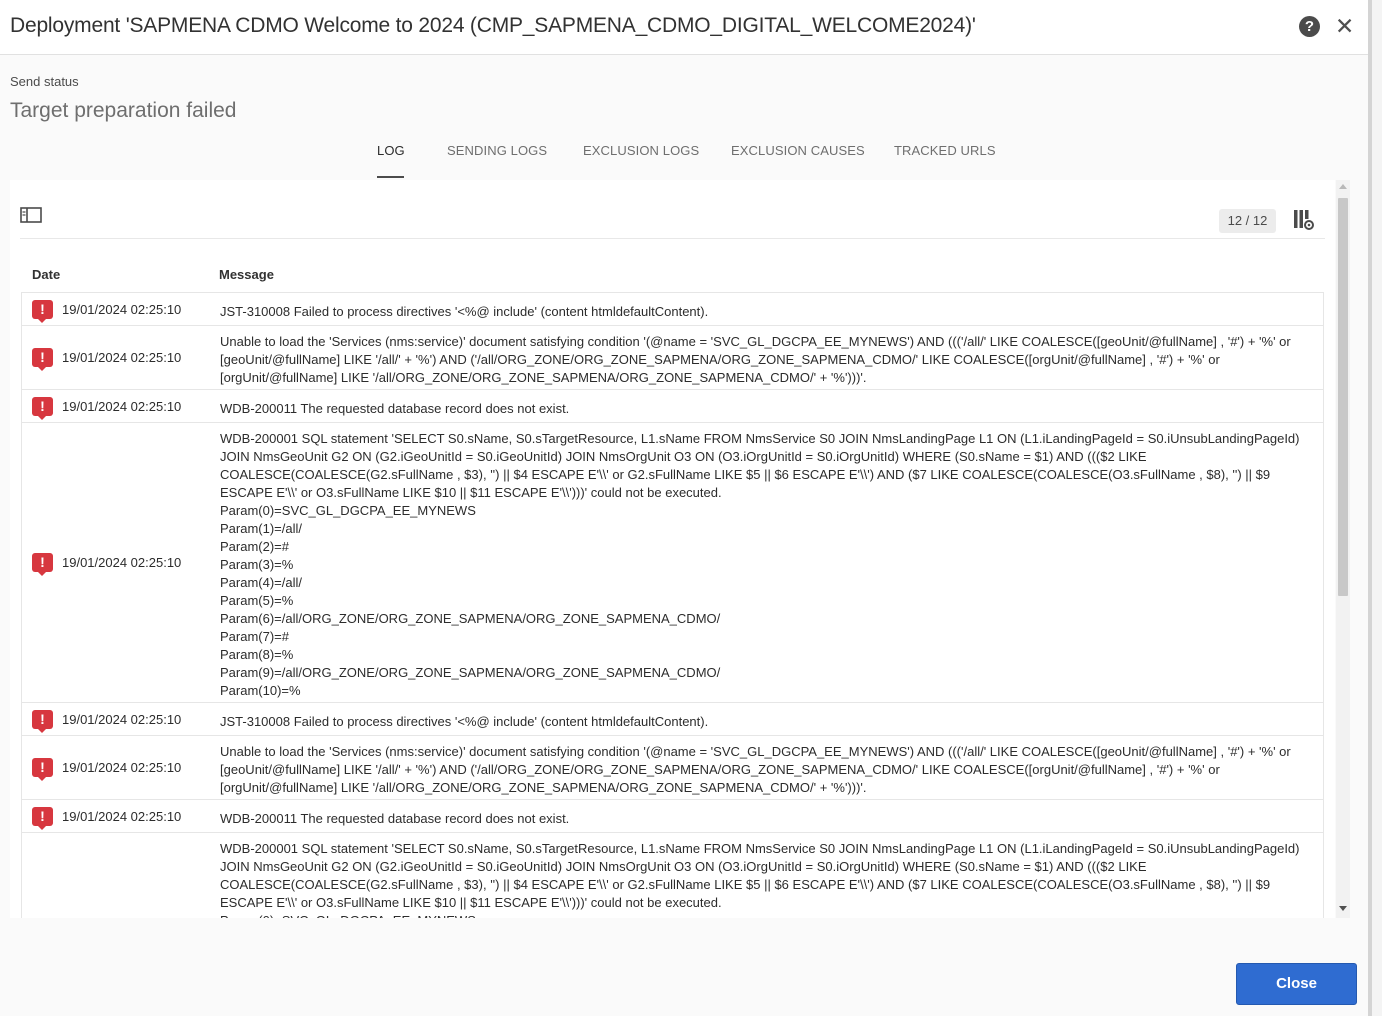 The image size is (1382, 1016). I want to click on panel-toggle-icon, so click(31, 217).